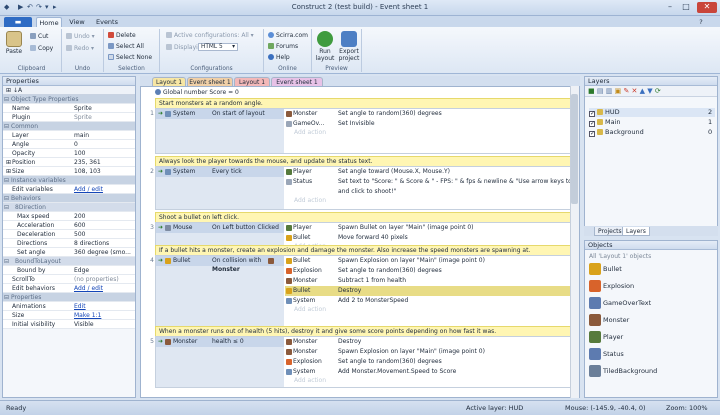 The width and height of the screenshot is (720, 415). I want to click on property-row: Name Sprite, so click(69, 108).